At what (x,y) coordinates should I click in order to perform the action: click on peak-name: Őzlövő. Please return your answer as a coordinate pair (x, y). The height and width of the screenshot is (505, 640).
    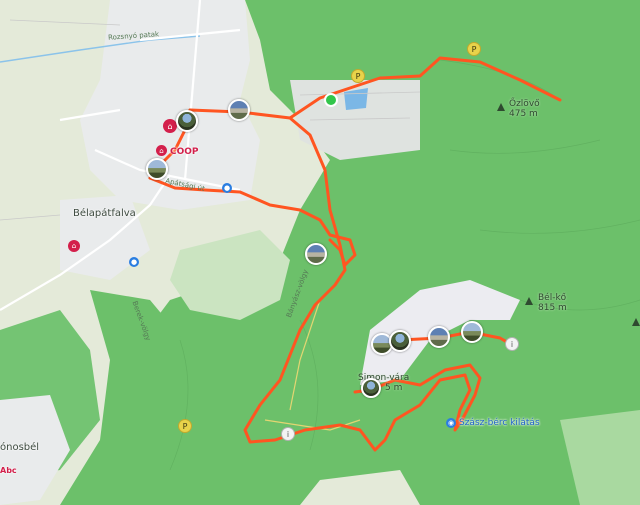
    Looking at the image, I should click on (524, 104).